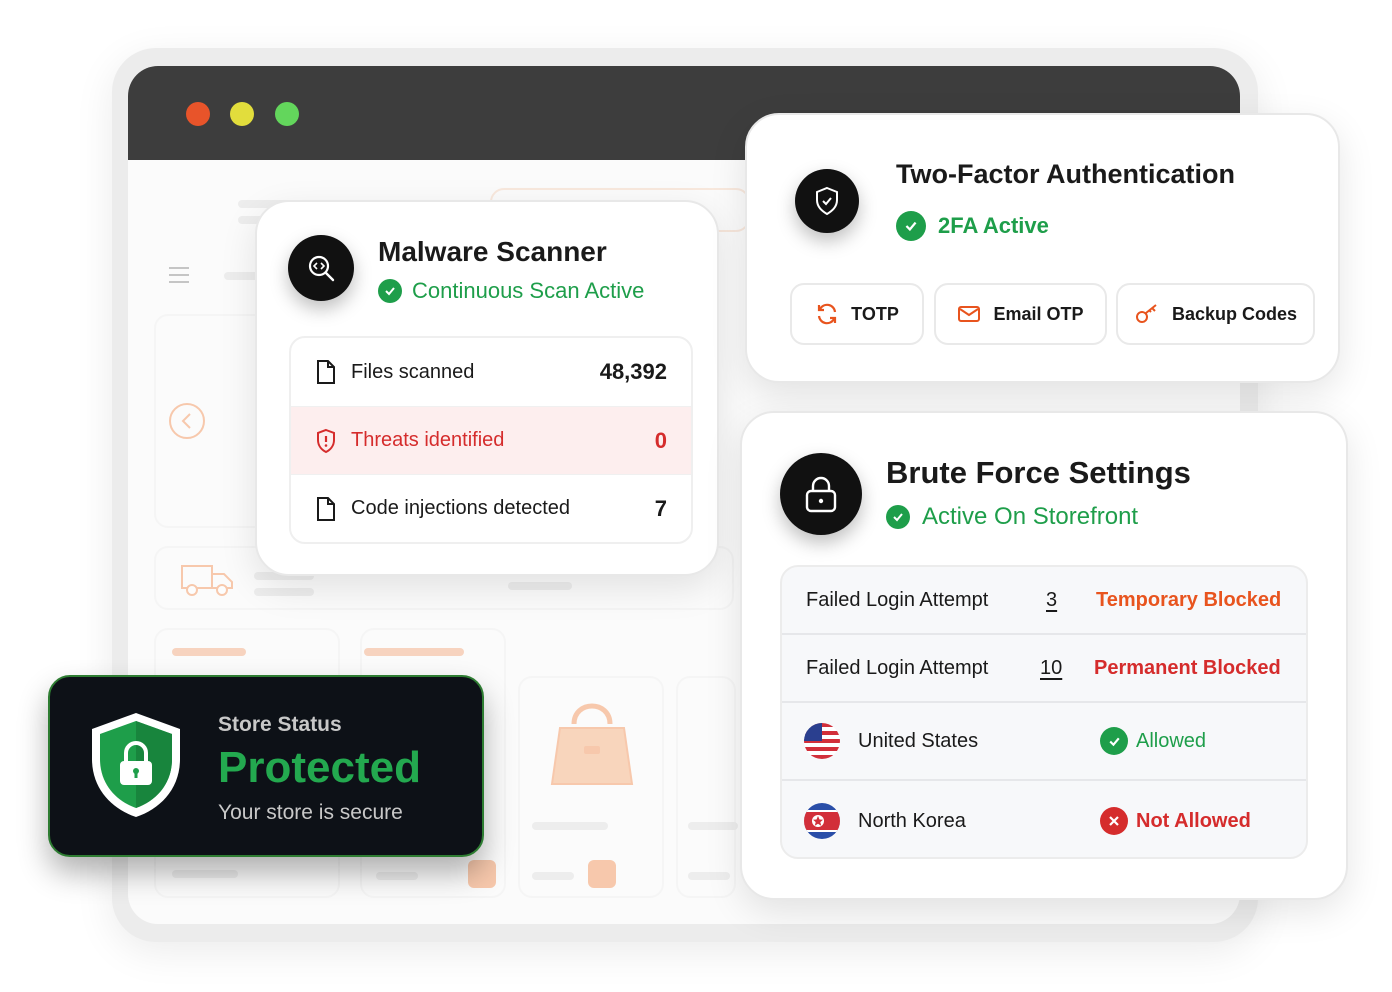 This screenshot has width=1392, height=992. I want to click on scan-row-injections: Code injections detected 7, so click(491, 508).